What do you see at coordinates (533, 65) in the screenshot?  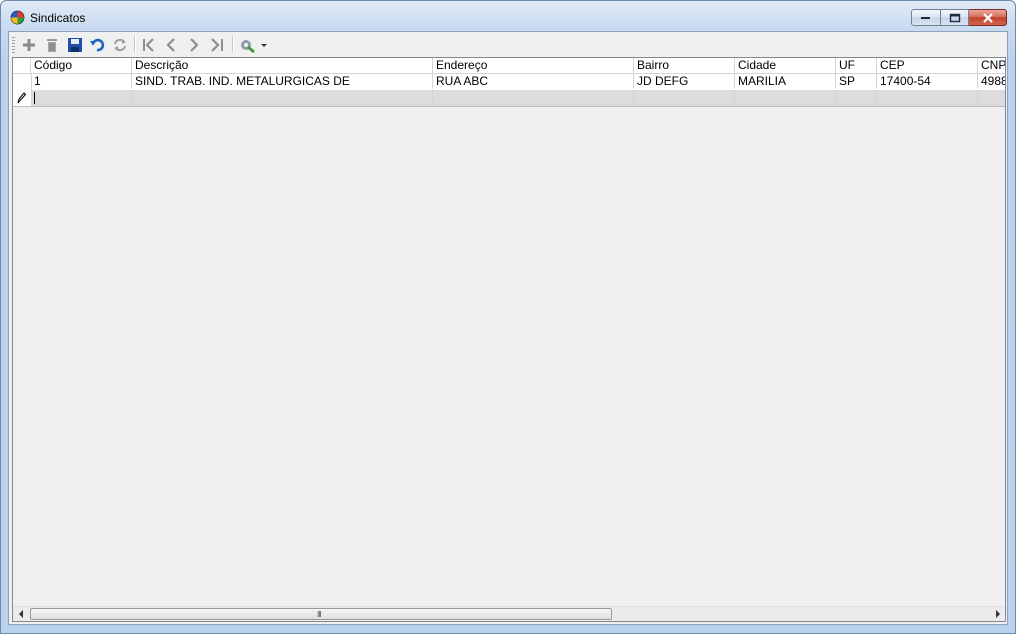 I see `column-header-endereco: Endereço` at bounding box center [533, 65].